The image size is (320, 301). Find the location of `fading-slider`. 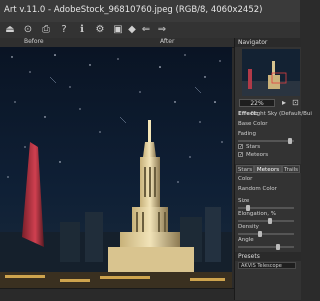

fading-slider is located at coordinates (266, 141).